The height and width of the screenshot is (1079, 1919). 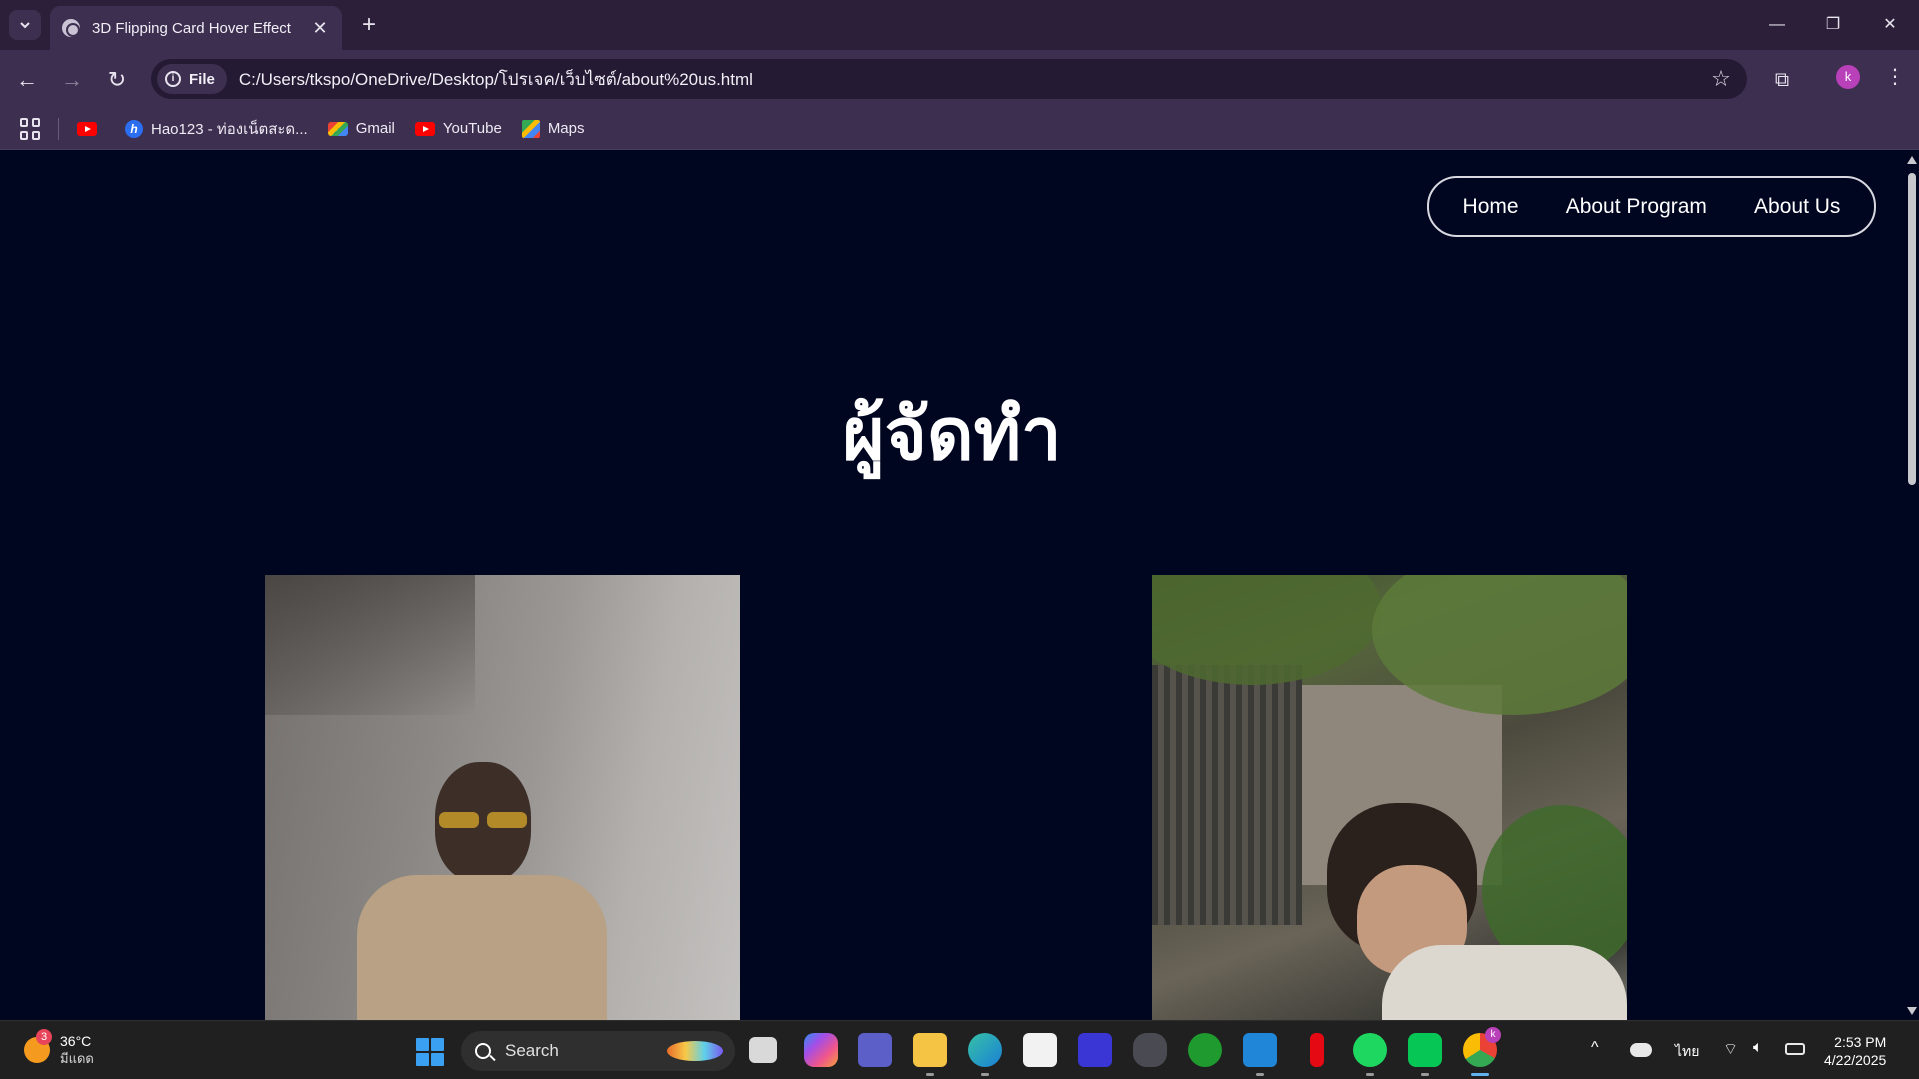 I want to click on onedrive-cloud-icon, so click(x=1641, y=1050).